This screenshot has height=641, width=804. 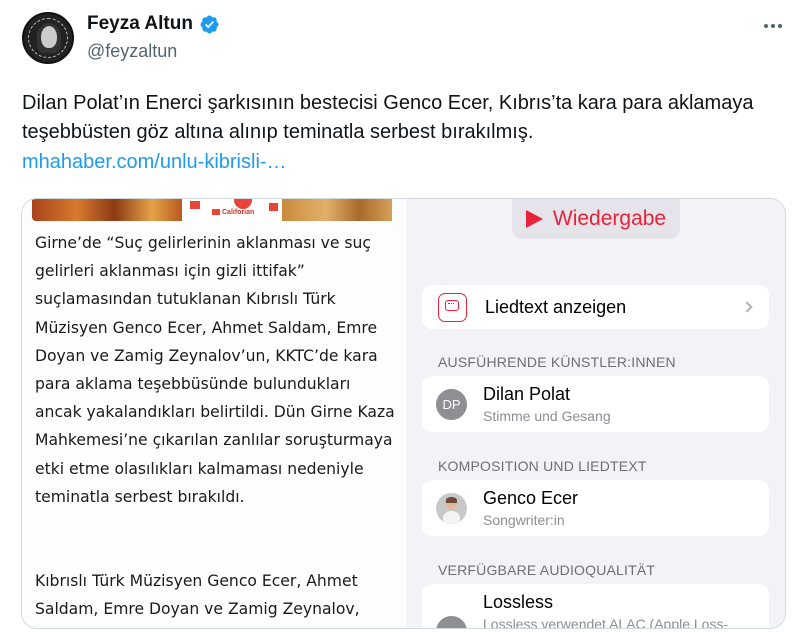 What do you see at coordinates (542, 466) in the screenshot?
I see `section-header-composition: KOMPOSITION UND LIEDTEXT` at bounding box center [542, 466].